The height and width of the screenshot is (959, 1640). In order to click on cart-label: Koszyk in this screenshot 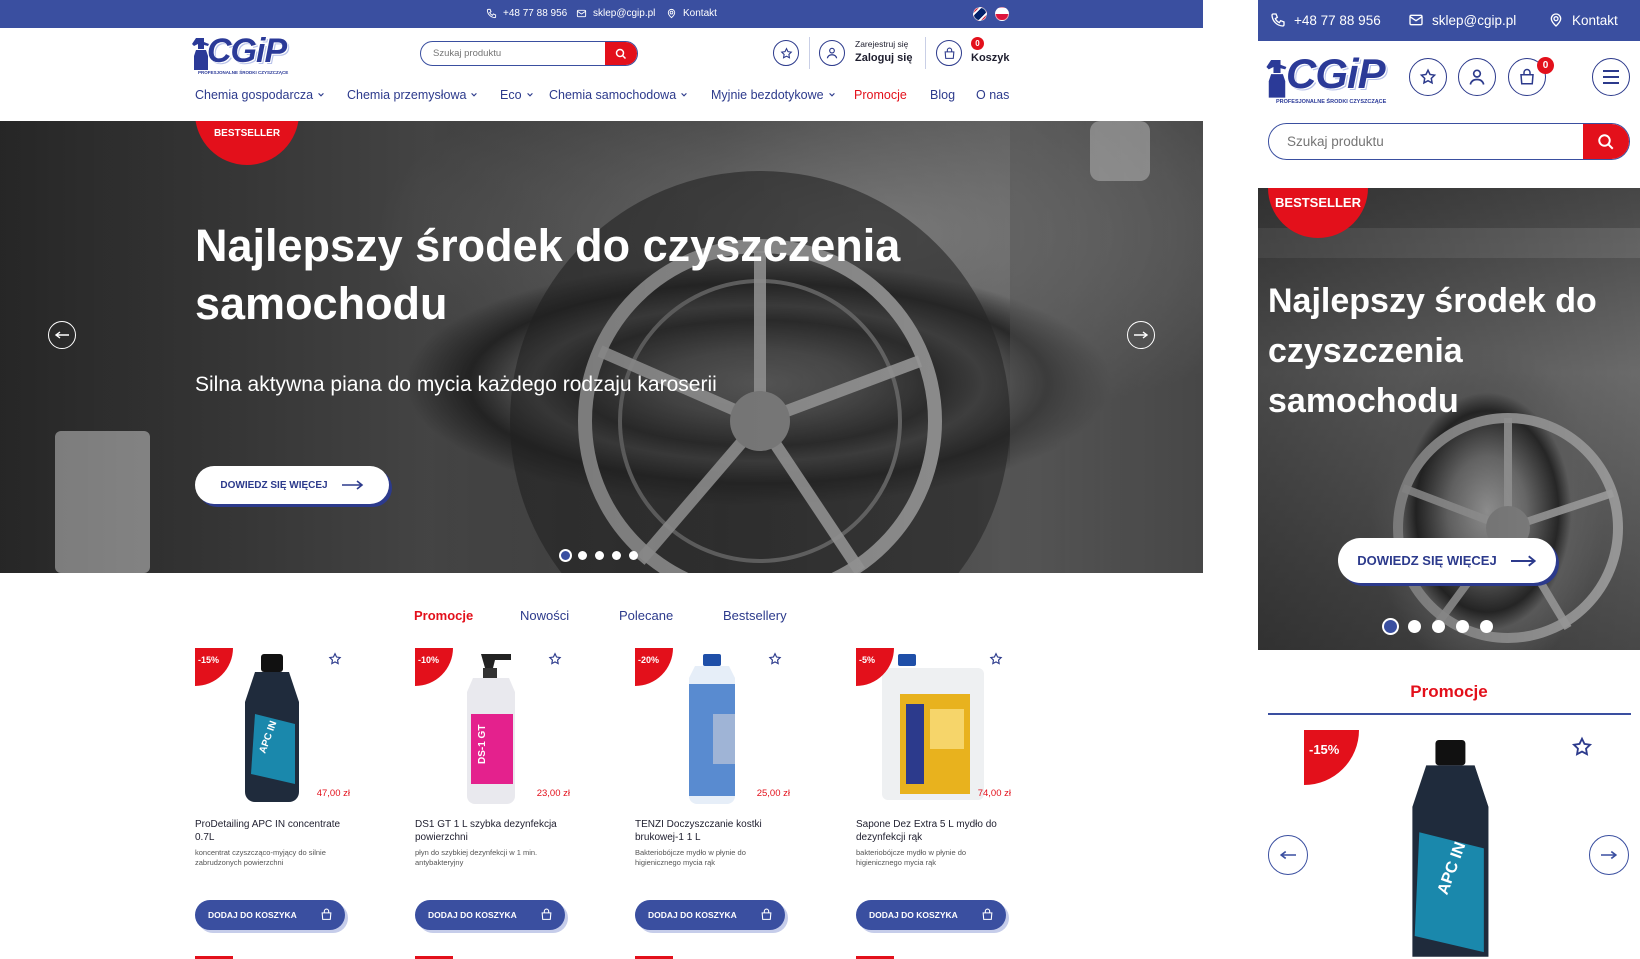, I will do `click(990, 58)`.